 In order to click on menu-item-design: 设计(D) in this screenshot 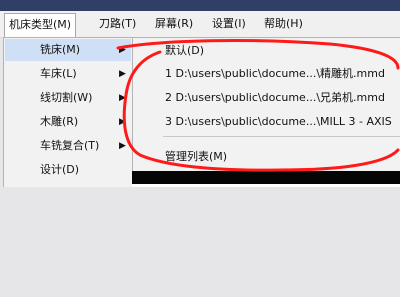, I will do `click(68, 170)`.